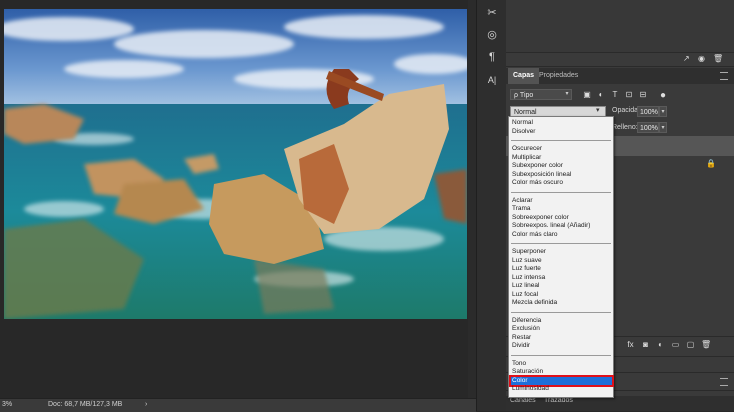 This screenshot has width=734, height=412. I want to click on lower-tabs: Canales Trazados, so click(620, 403).